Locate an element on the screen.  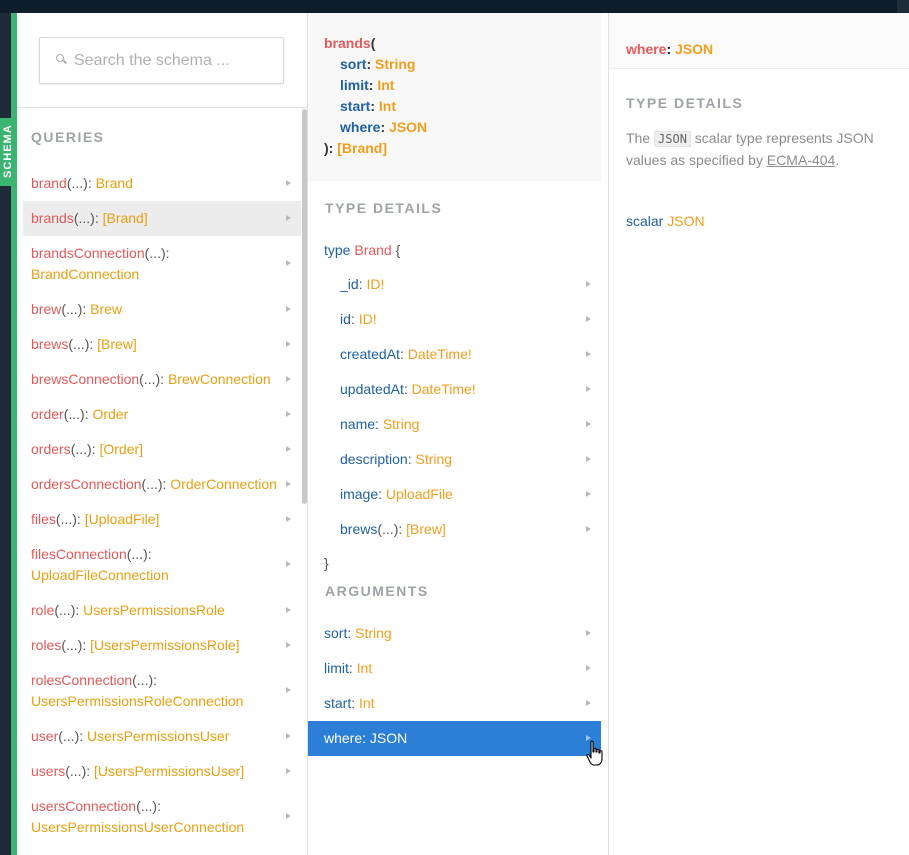
field-type-link: [Brew] is located at coordinates (426, 529).